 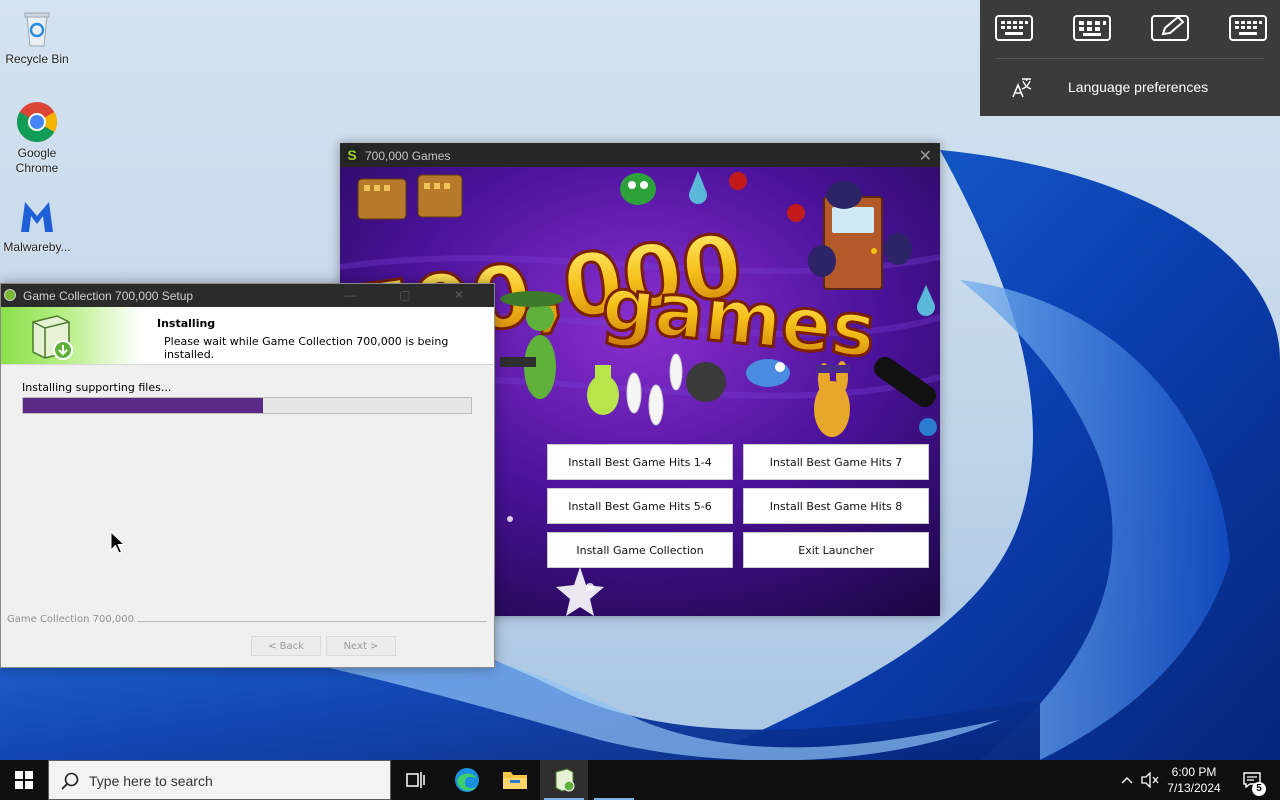 What do you see at coordinates (1252, 780) in the screenshot?
I see `notification-center-button: 5` at bounding box center [1252, 780].